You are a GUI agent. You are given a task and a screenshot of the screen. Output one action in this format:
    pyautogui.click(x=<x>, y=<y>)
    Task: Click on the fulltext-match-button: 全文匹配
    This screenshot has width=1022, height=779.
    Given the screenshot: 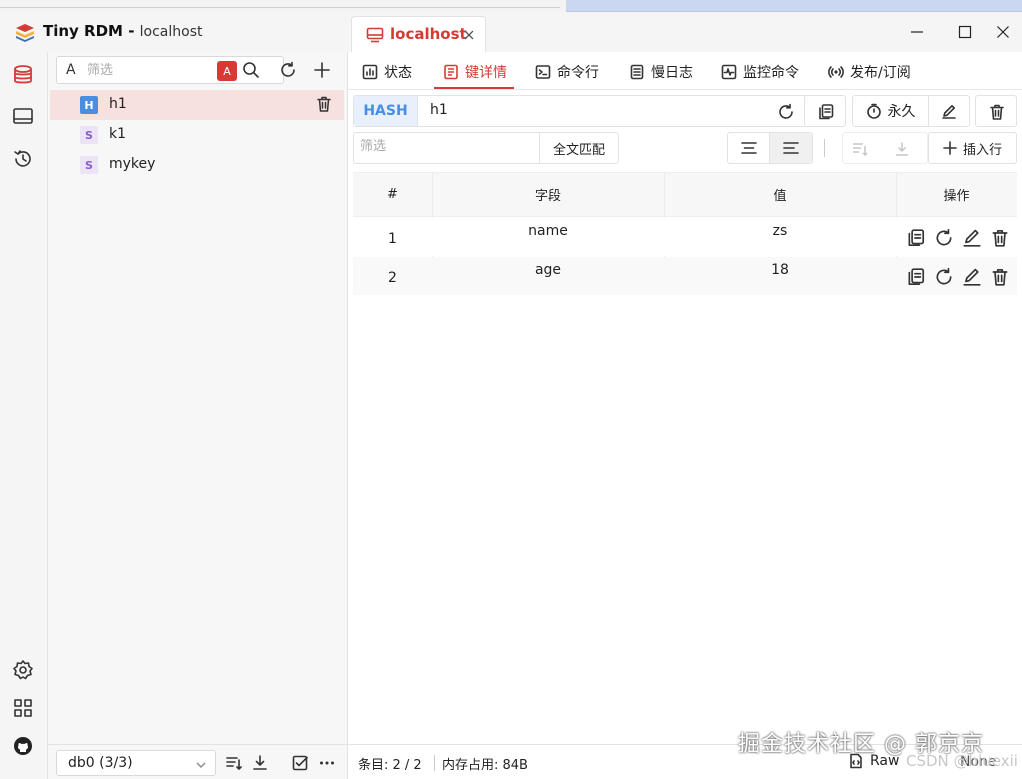 What is the action you would take?
    pyautogui.click(x=579, y=148)
    